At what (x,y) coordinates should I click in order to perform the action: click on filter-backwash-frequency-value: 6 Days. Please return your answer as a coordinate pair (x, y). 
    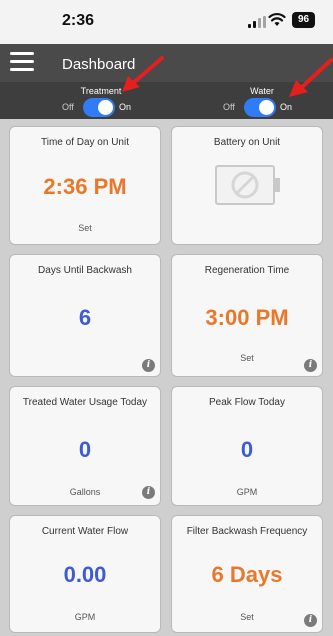
    Looking at the image, I should click on (247, 574).